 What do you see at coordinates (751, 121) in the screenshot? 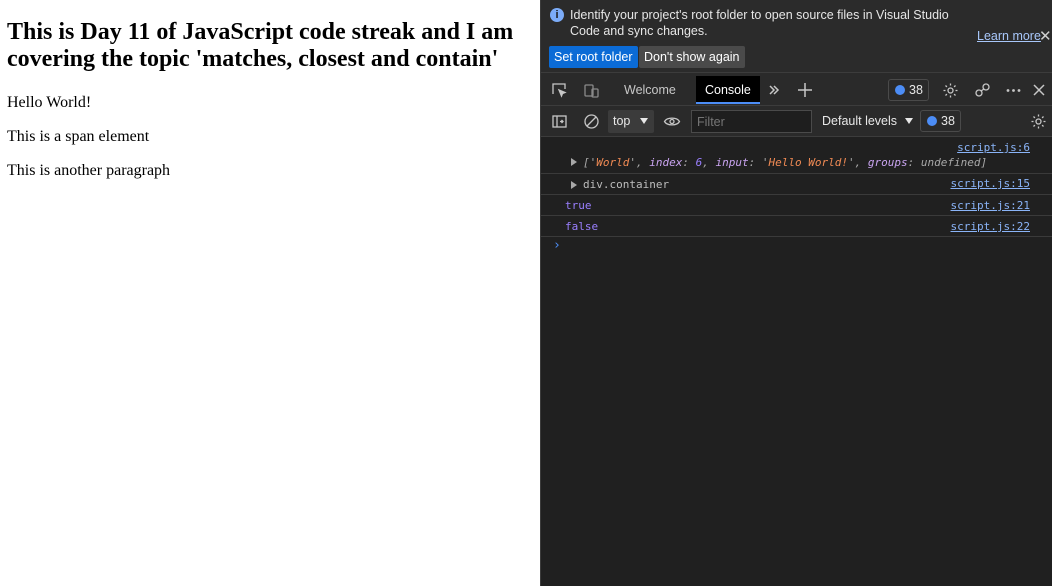
I see `filter-input` at bounding box center [751, 121].